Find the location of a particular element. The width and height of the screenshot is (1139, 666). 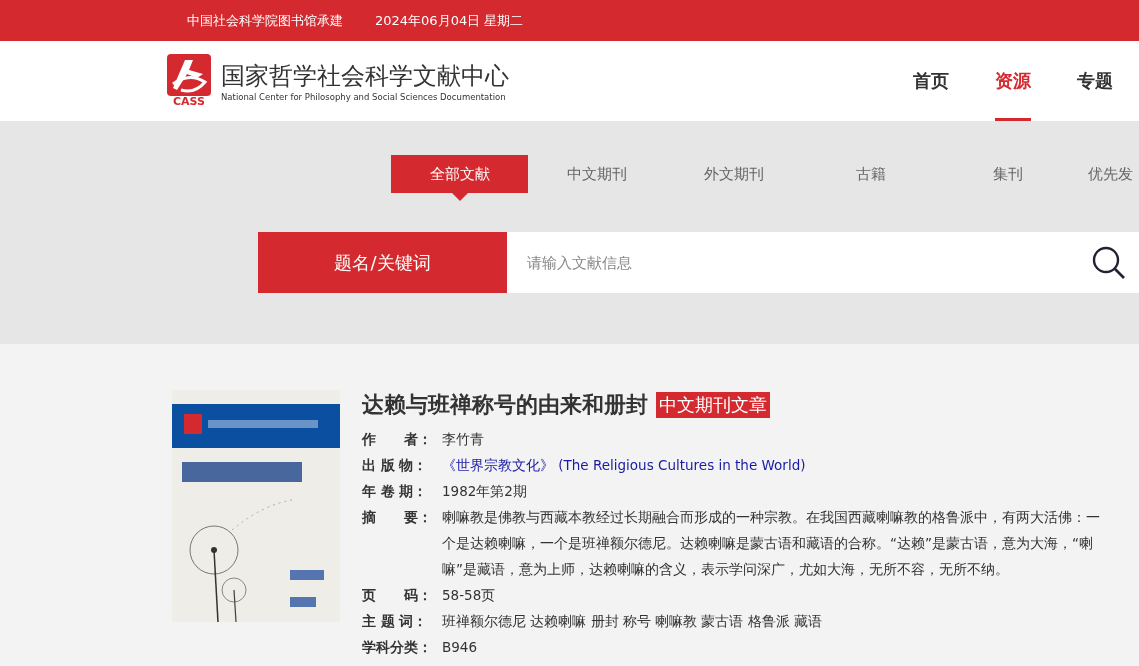

nav-link: 专题 is located at coordinates (1095, 81).